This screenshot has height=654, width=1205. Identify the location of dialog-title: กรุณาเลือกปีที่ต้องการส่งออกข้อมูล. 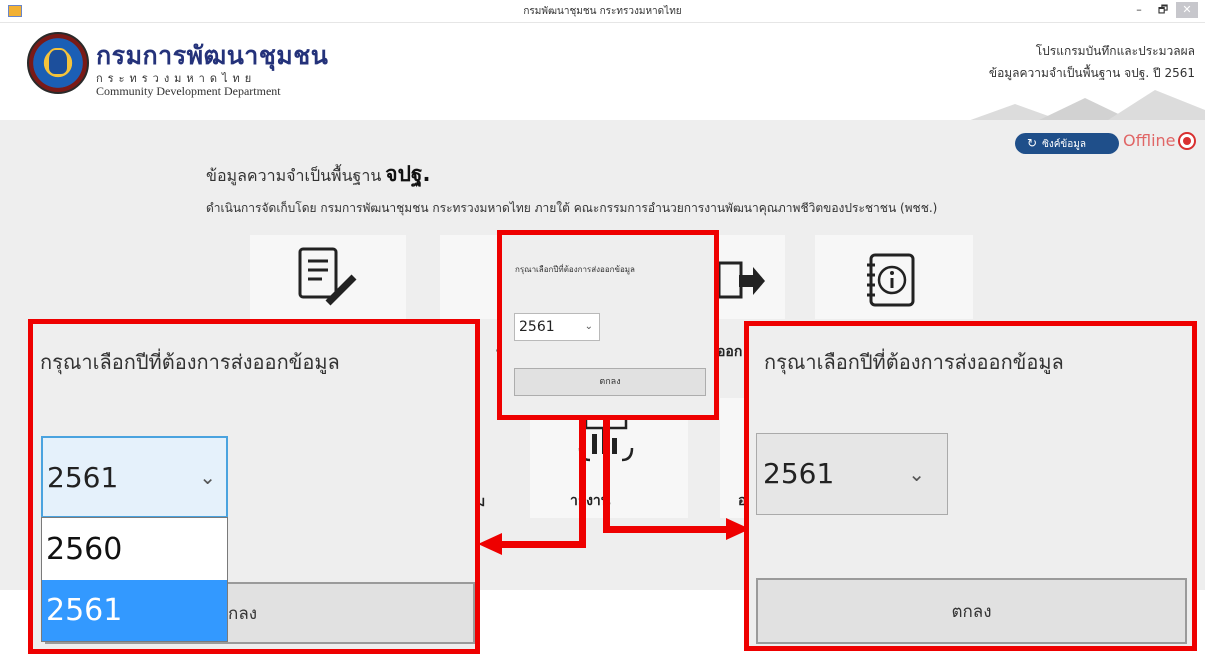
(575, 269).